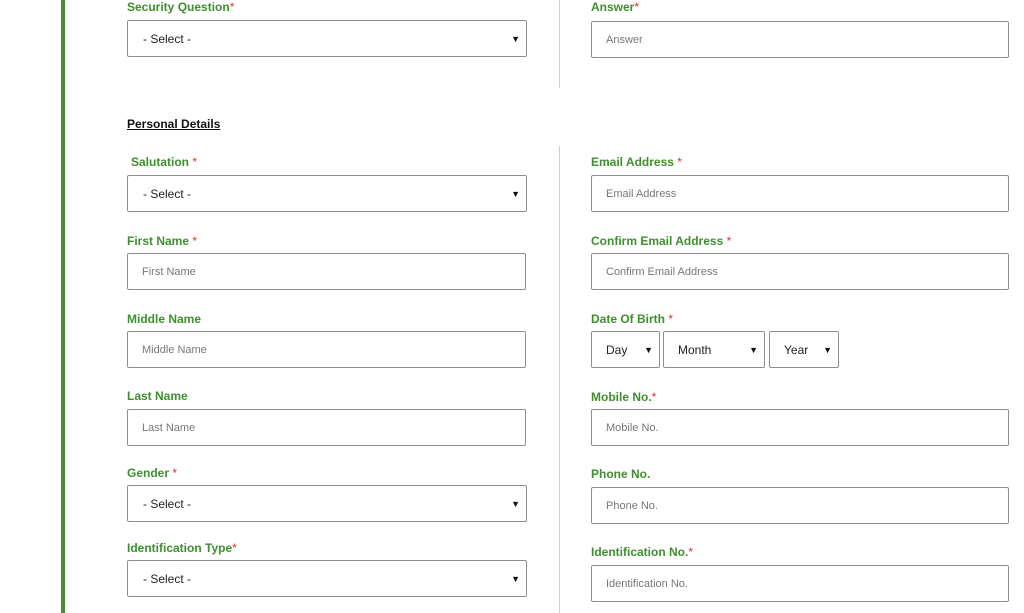 This screenshot has height=613, width=1024. What do you see at coordinates (800, 583) in the screenshot?
I see `identification-no-input: Identification No.` at bounding box center [800, 583].